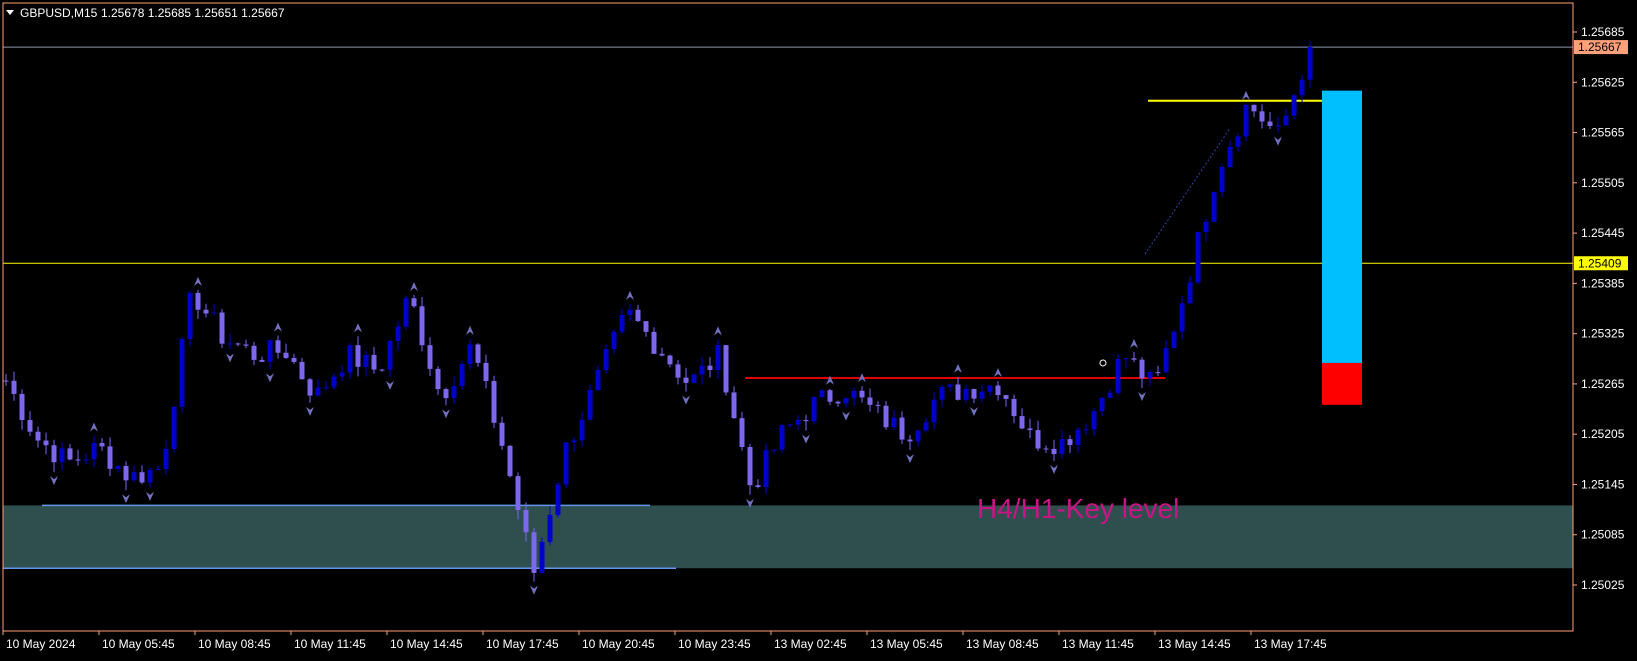 The image size is (1637, 661). What do you see at coordinates (522, 644) in the screenshot?
I see `x-tick-label: 10 May 17:45` at bounding box center [522, 644].